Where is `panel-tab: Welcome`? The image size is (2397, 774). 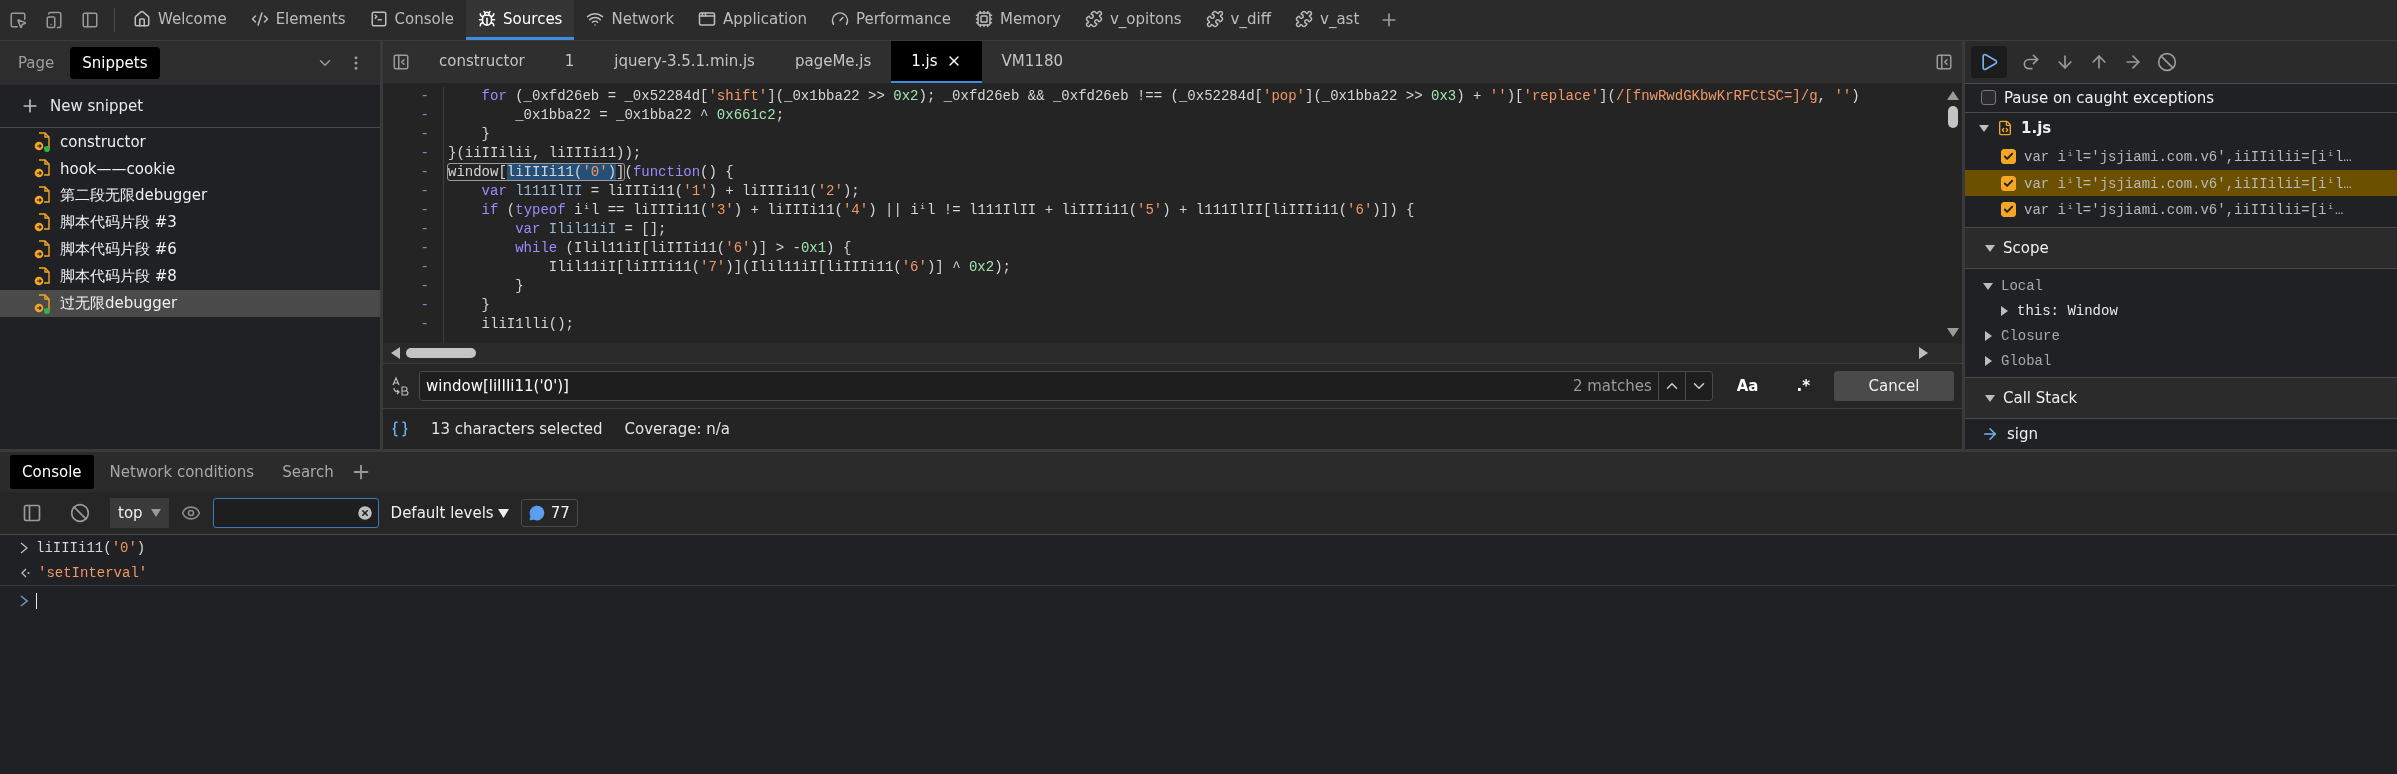
panel-tab: Welcome is located at coordinates (180, 20).